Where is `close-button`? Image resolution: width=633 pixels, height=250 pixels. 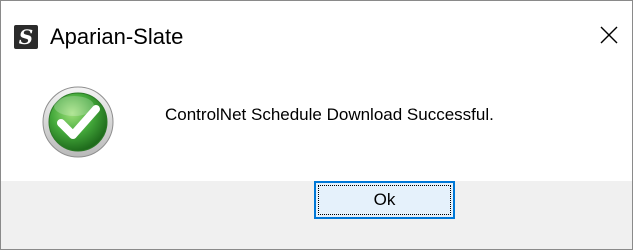
close-button is located at coordinates (609, 35).